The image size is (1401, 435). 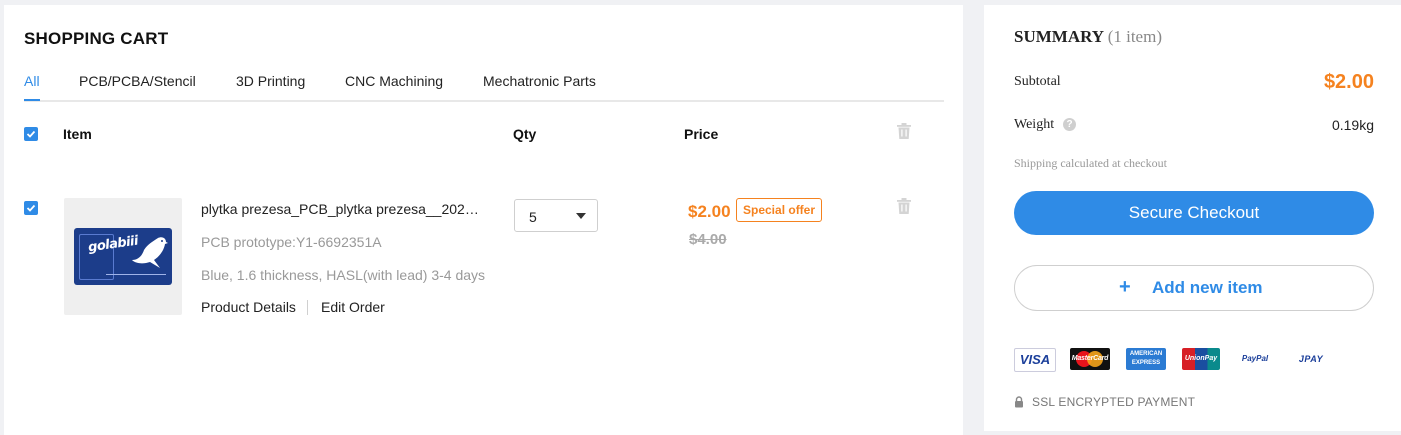 What do you see at coordinates (137, 85) in the screenshot?
I see `tab-pcb-pcba-stencil: PCB/PCBA/Stencil` at bounding box center [137, 85].